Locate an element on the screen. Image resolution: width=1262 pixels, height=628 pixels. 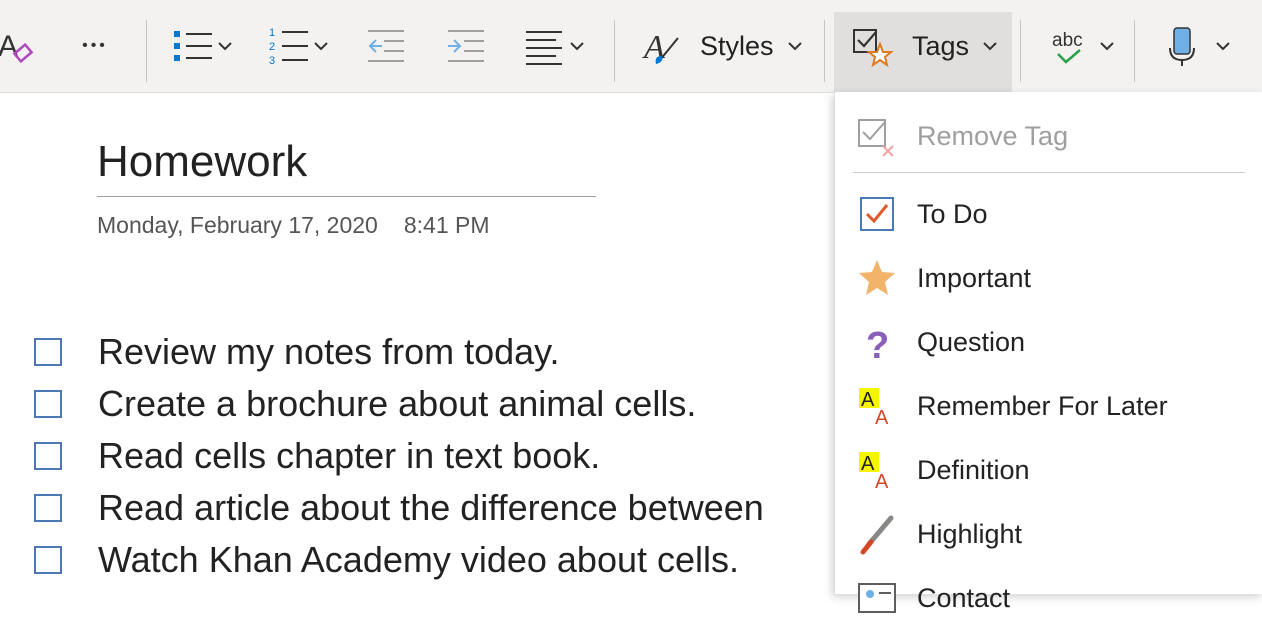
menu-item-contact: Contact is located at coordinates (1048, 598).